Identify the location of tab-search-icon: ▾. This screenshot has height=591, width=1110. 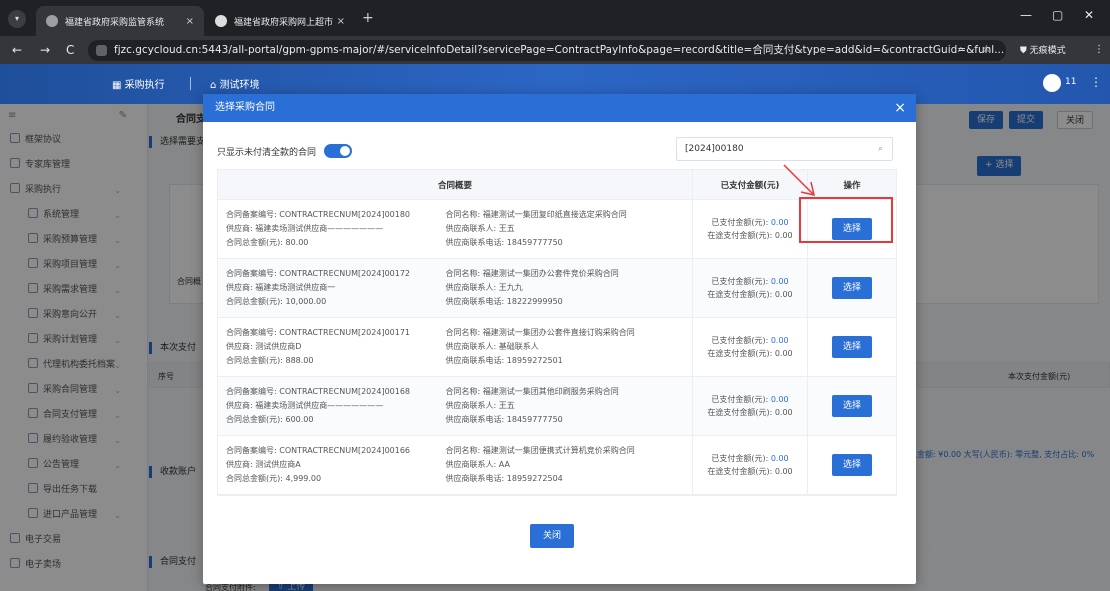
(17, 19).